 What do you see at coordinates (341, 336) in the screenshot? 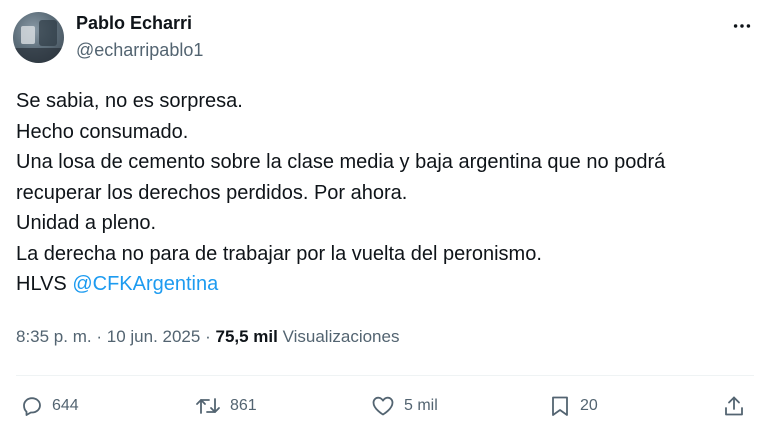
I see `views-label: Visualizaciones` at bounding box center [341, 336].